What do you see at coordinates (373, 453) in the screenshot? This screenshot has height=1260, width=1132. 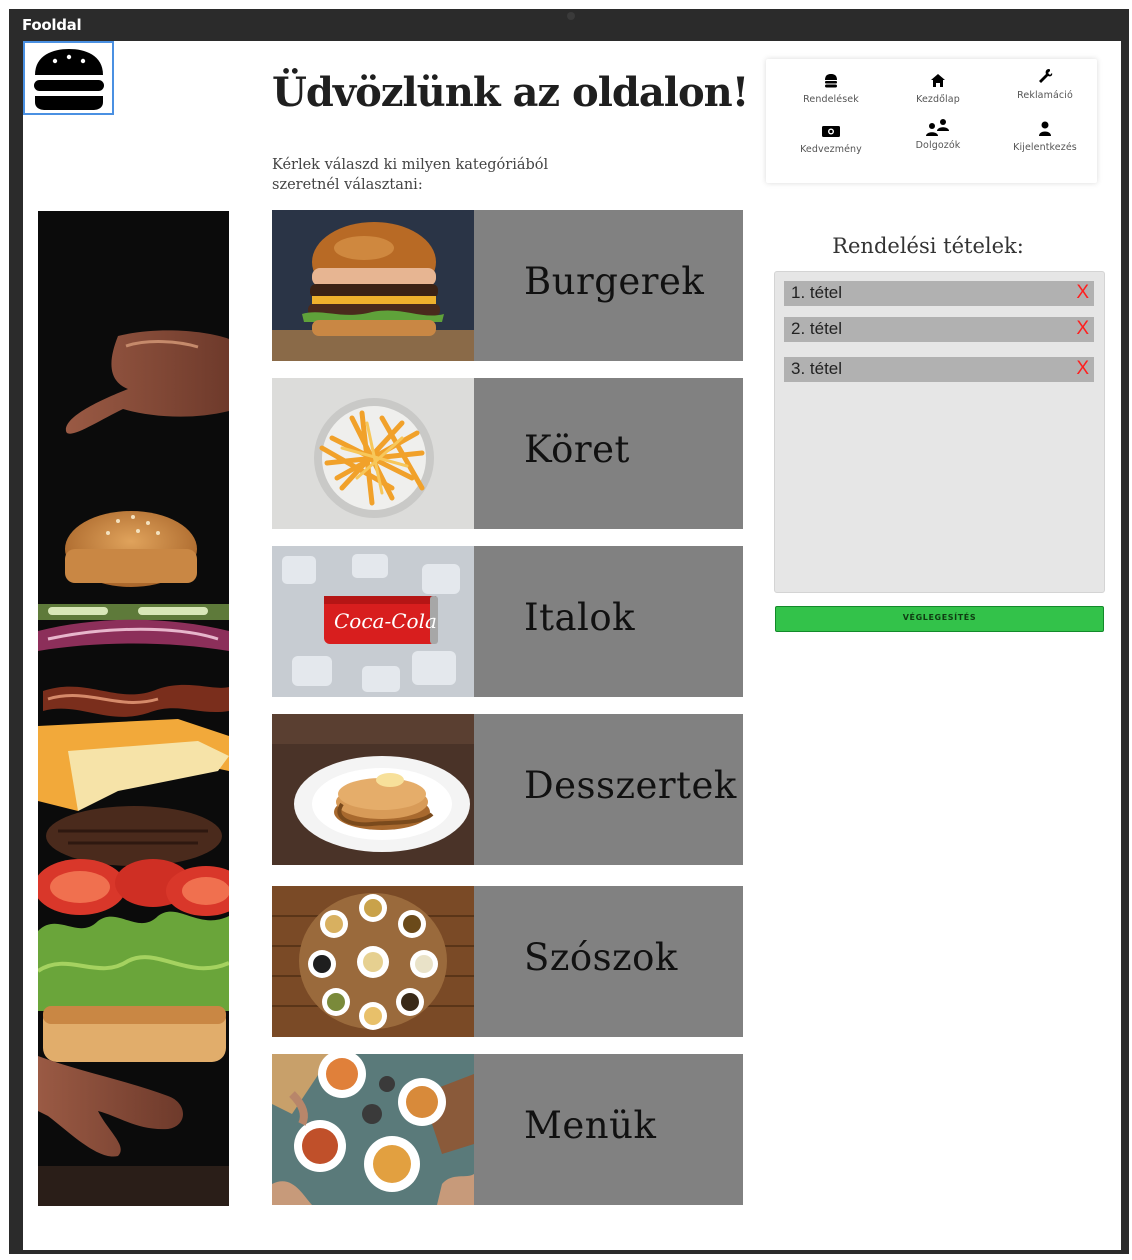 I see `fries-photo` at bounding box center [373, 453].